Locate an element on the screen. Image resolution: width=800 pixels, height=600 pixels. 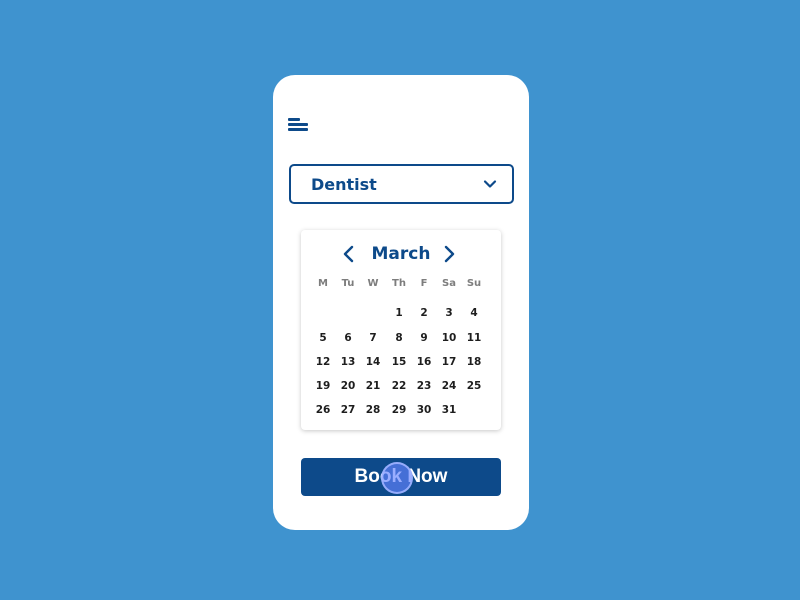
calendar-day: 8 is located at coordinates (399, 338).